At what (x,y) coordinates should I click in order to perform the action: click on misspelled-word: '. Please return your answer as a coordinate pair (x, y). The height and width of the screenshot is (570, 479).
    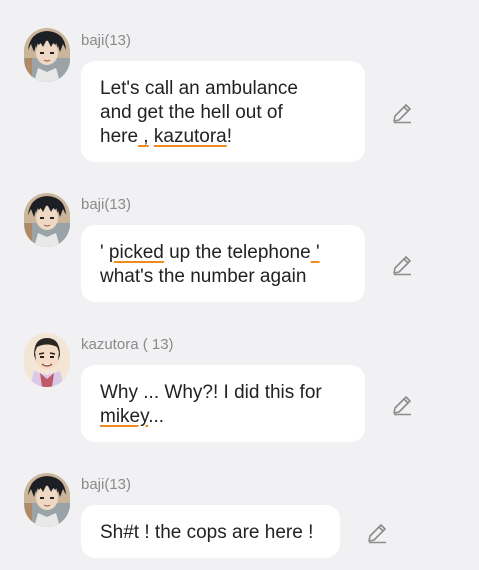
    Looking at the image, I should click on (315, 252).